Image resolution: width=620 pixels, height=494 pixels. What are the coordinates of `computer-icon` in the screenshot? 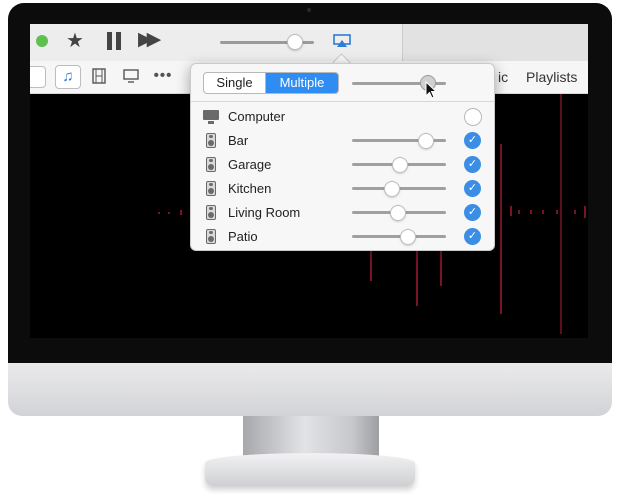 It's located at (211, 117).